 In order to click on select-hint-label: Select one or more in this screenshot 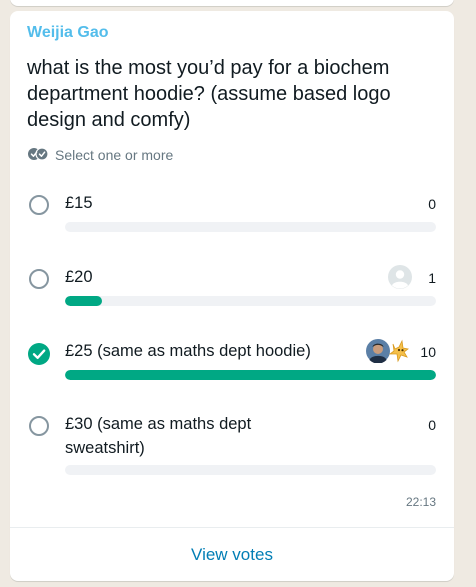, I will do `click(114, 155)`.